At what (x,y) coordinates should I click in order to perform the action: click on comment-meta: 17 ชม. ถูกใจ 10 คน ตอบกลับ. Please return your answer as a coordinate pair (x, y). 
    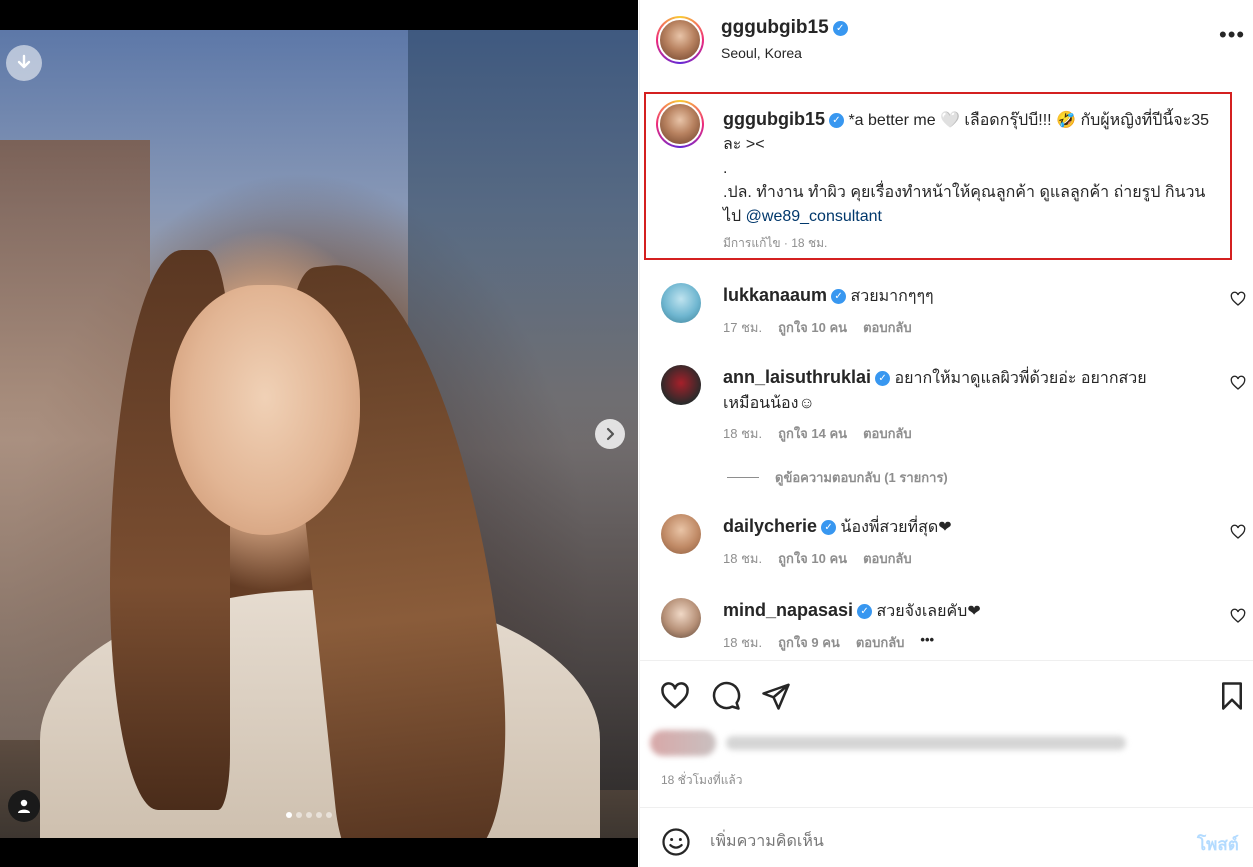
    Looking at the image, I should click on (817, 327).